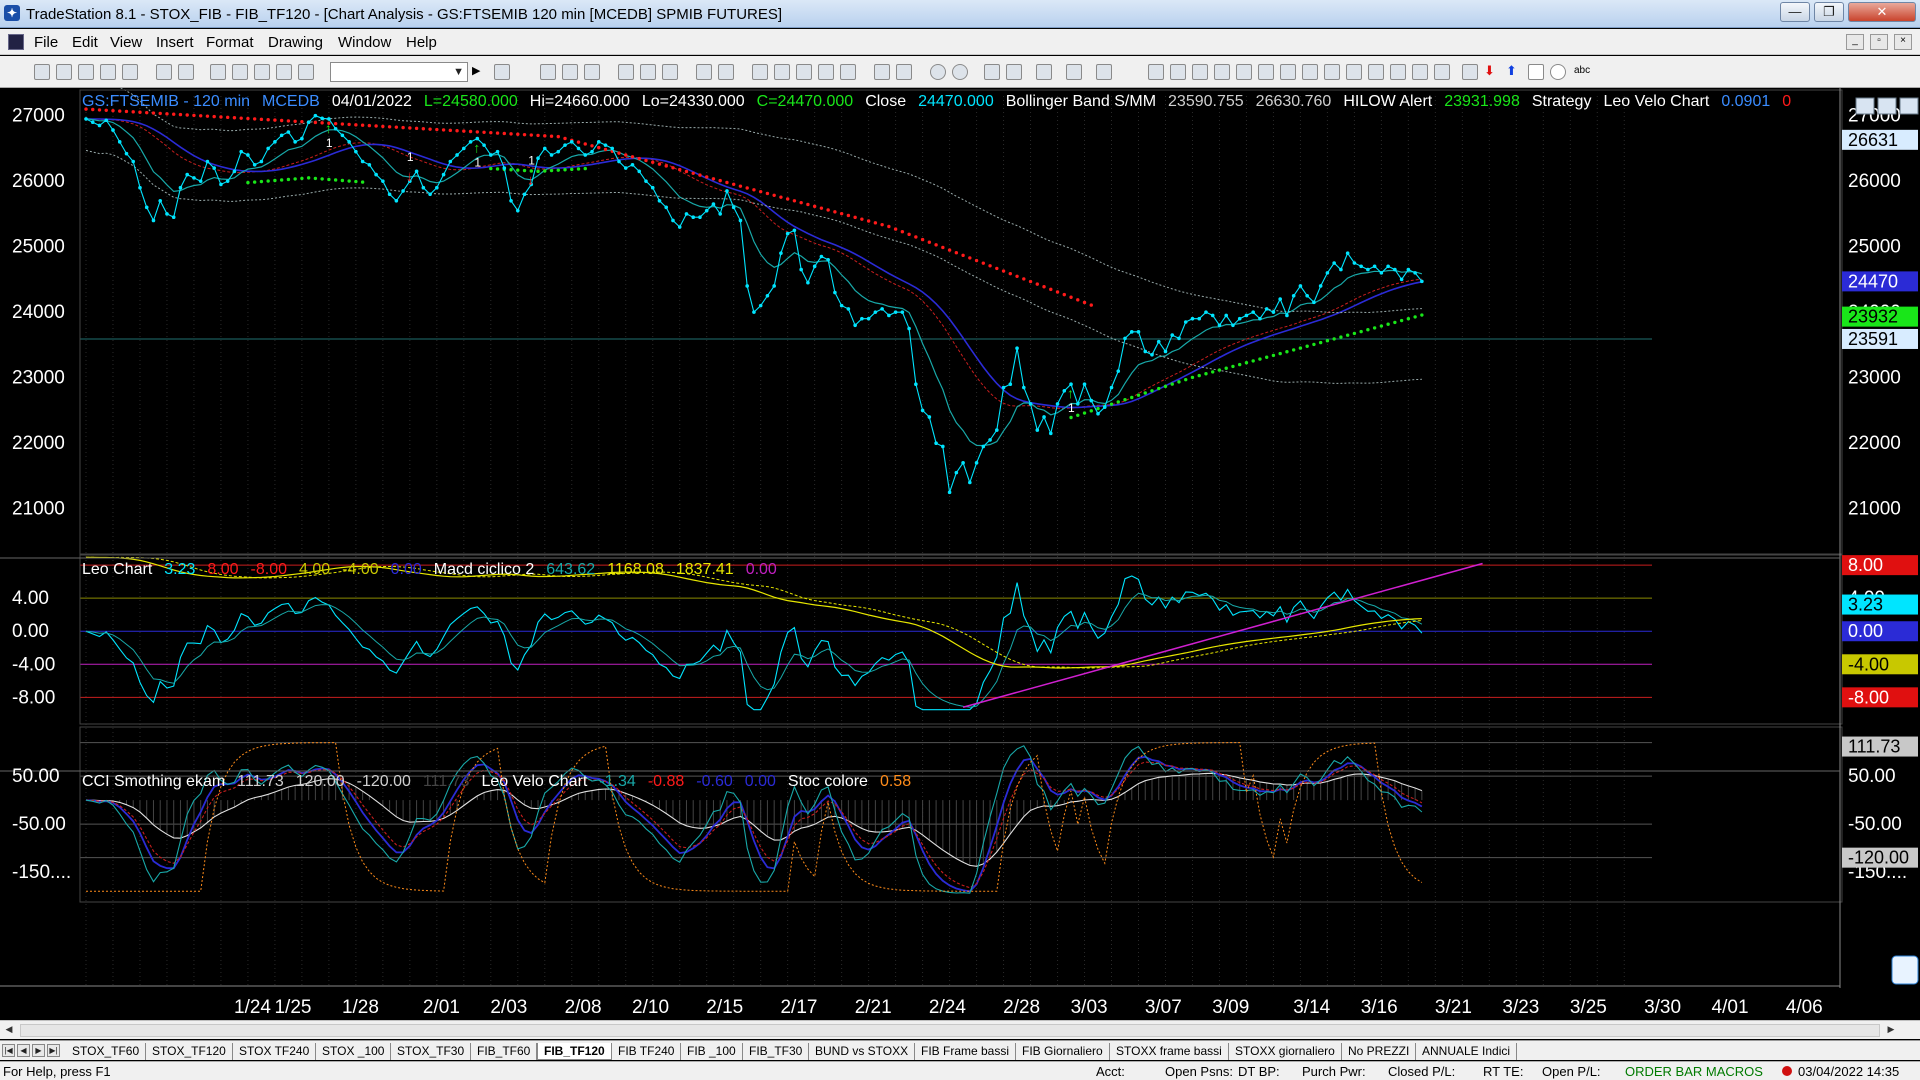 The height and width of the screenshot is (1080, 1920). Describe the element at coordinates (826, 72) in the screenshot. I see `candlestick-icon` at that location.